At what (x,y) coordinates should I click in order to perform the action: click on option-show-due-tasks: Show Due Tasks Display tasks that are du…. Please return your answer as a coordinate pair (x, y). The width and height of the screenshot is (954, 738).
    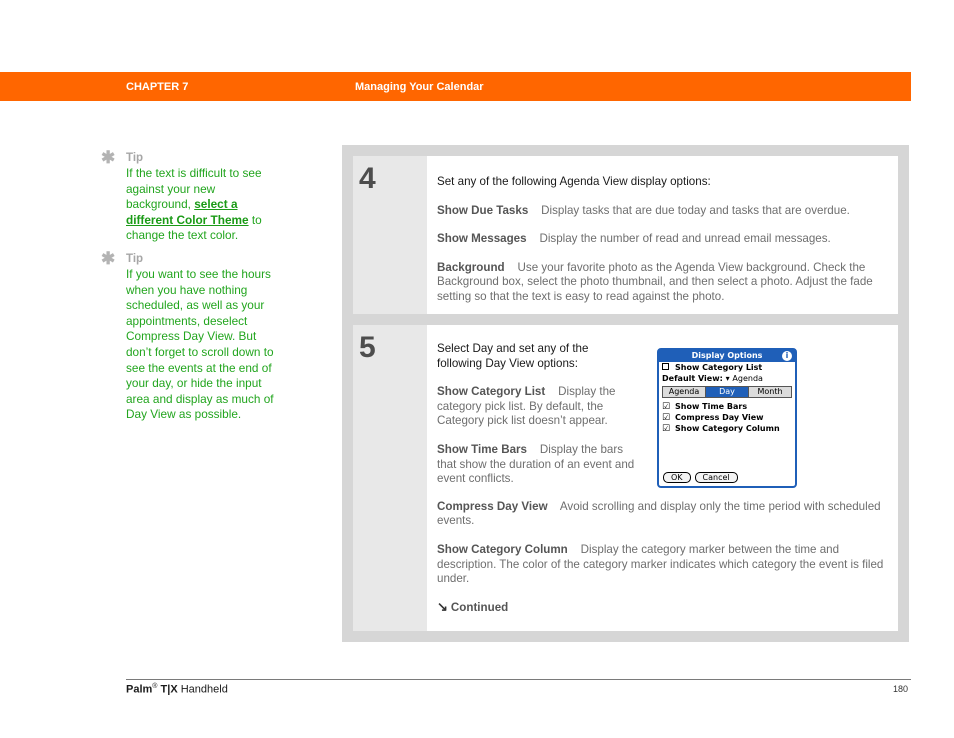
    Looking at the image, I should click on (662, 211).